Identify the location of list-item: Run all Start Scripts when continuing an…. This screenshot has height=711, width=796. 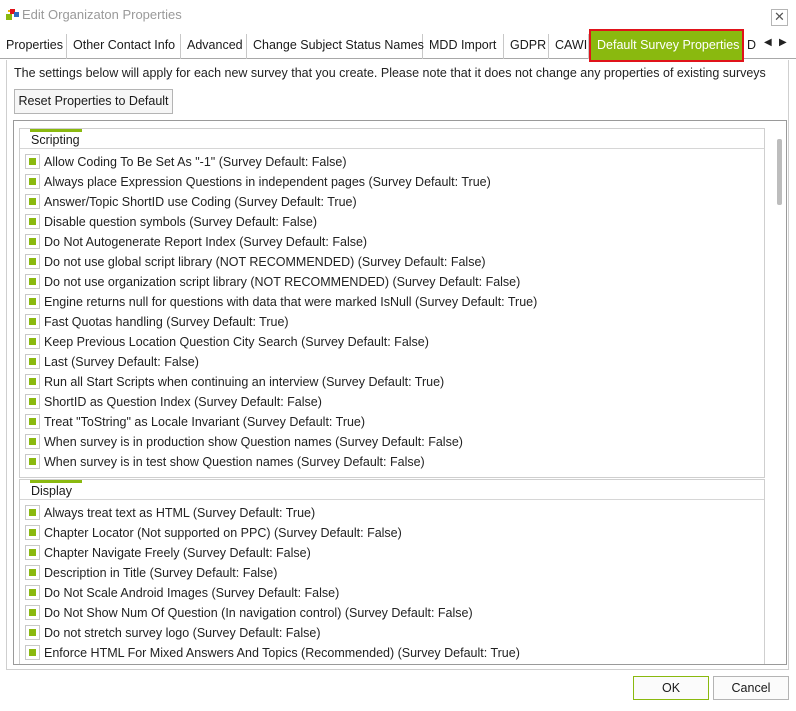
(390, 382).